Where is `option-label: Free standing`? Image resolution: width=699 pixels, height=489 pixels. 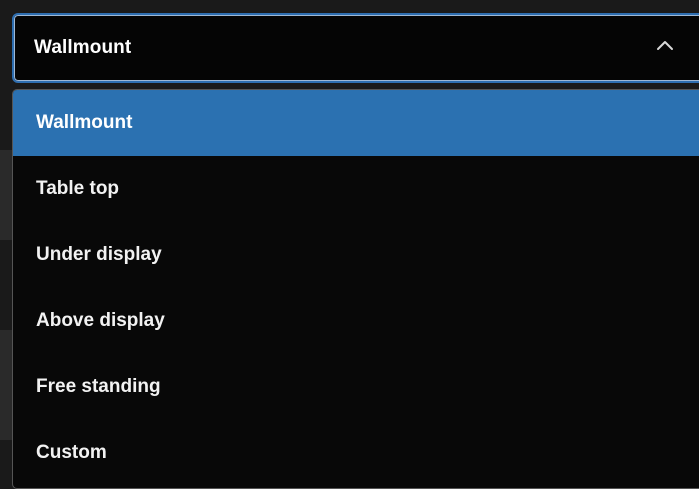
option-label: Free standing is located at coordinates (98, 386).